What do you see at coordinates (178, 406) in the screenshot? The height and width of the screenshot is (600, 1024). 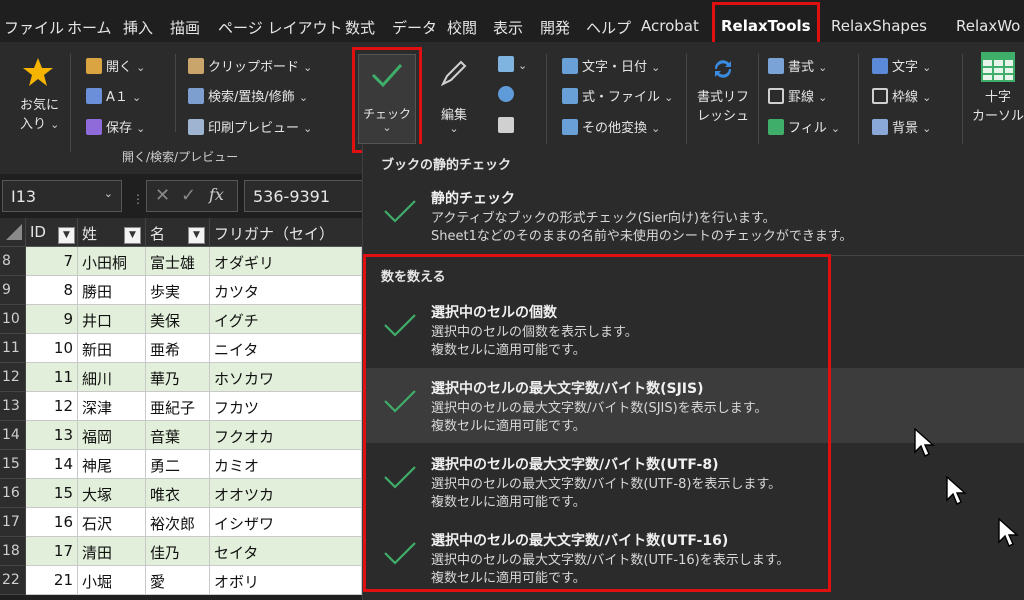 I see `cell-mei: 亜紀子` at bounding box center [178, 406].